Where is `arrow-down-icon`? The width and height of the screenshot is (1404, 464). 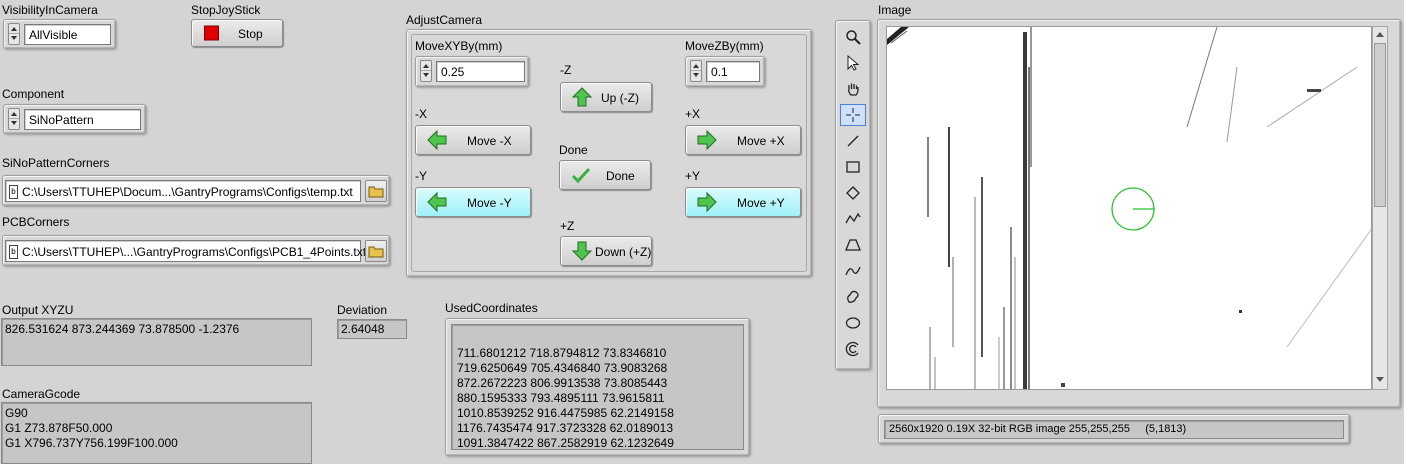 arrow-down-icon is located at coordinates (582, 251).